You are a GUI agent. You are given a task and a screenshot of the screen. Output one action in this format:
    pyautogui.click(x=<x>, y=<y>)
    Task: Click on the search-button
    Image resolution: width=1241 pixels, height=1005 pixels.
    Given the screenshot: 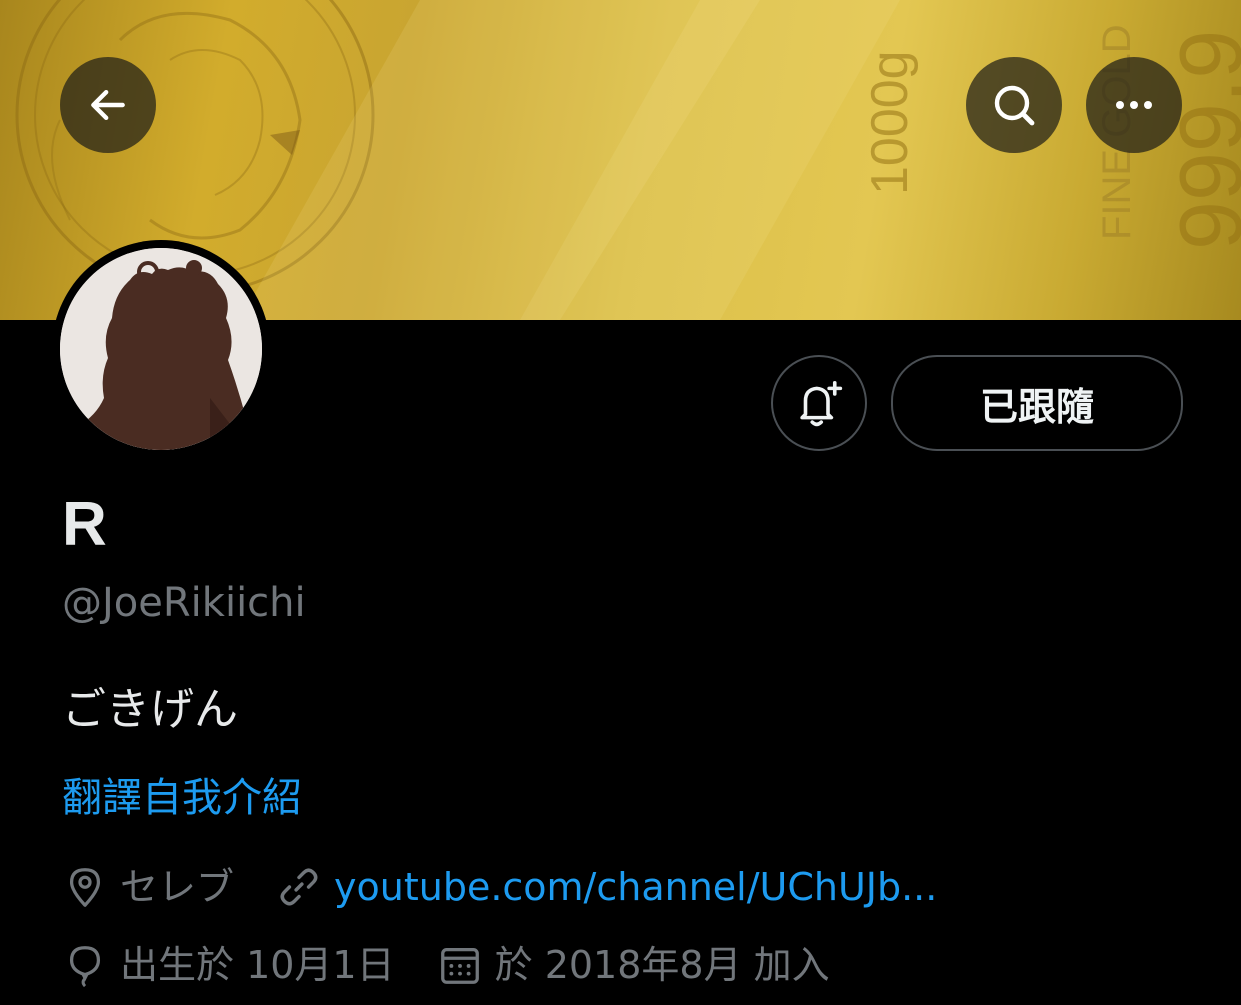 What is the action you would take?
    pyautogui.click(x=1014, y=105)
    